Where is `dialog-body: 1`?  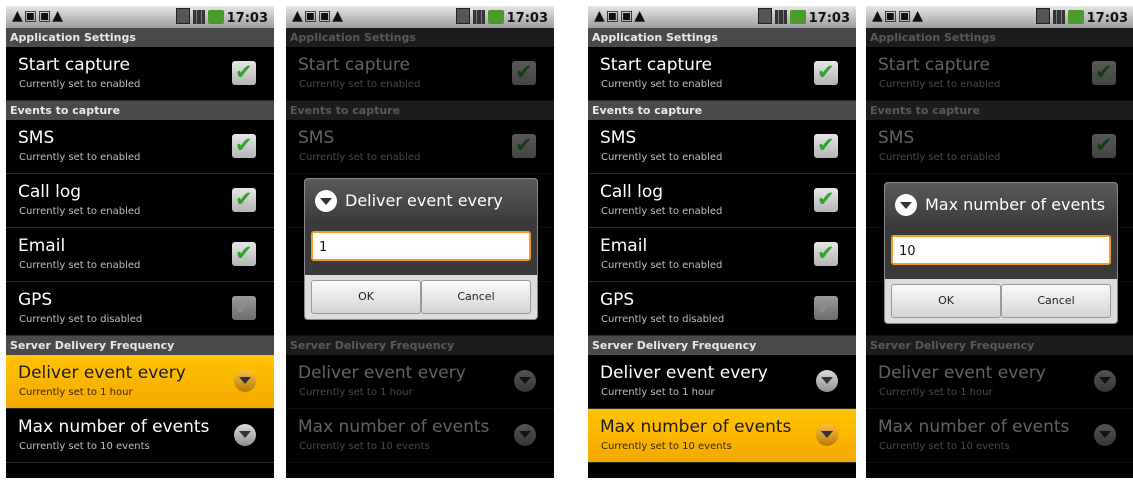
dialog-body: 1 is located at coordinates (421, 249).